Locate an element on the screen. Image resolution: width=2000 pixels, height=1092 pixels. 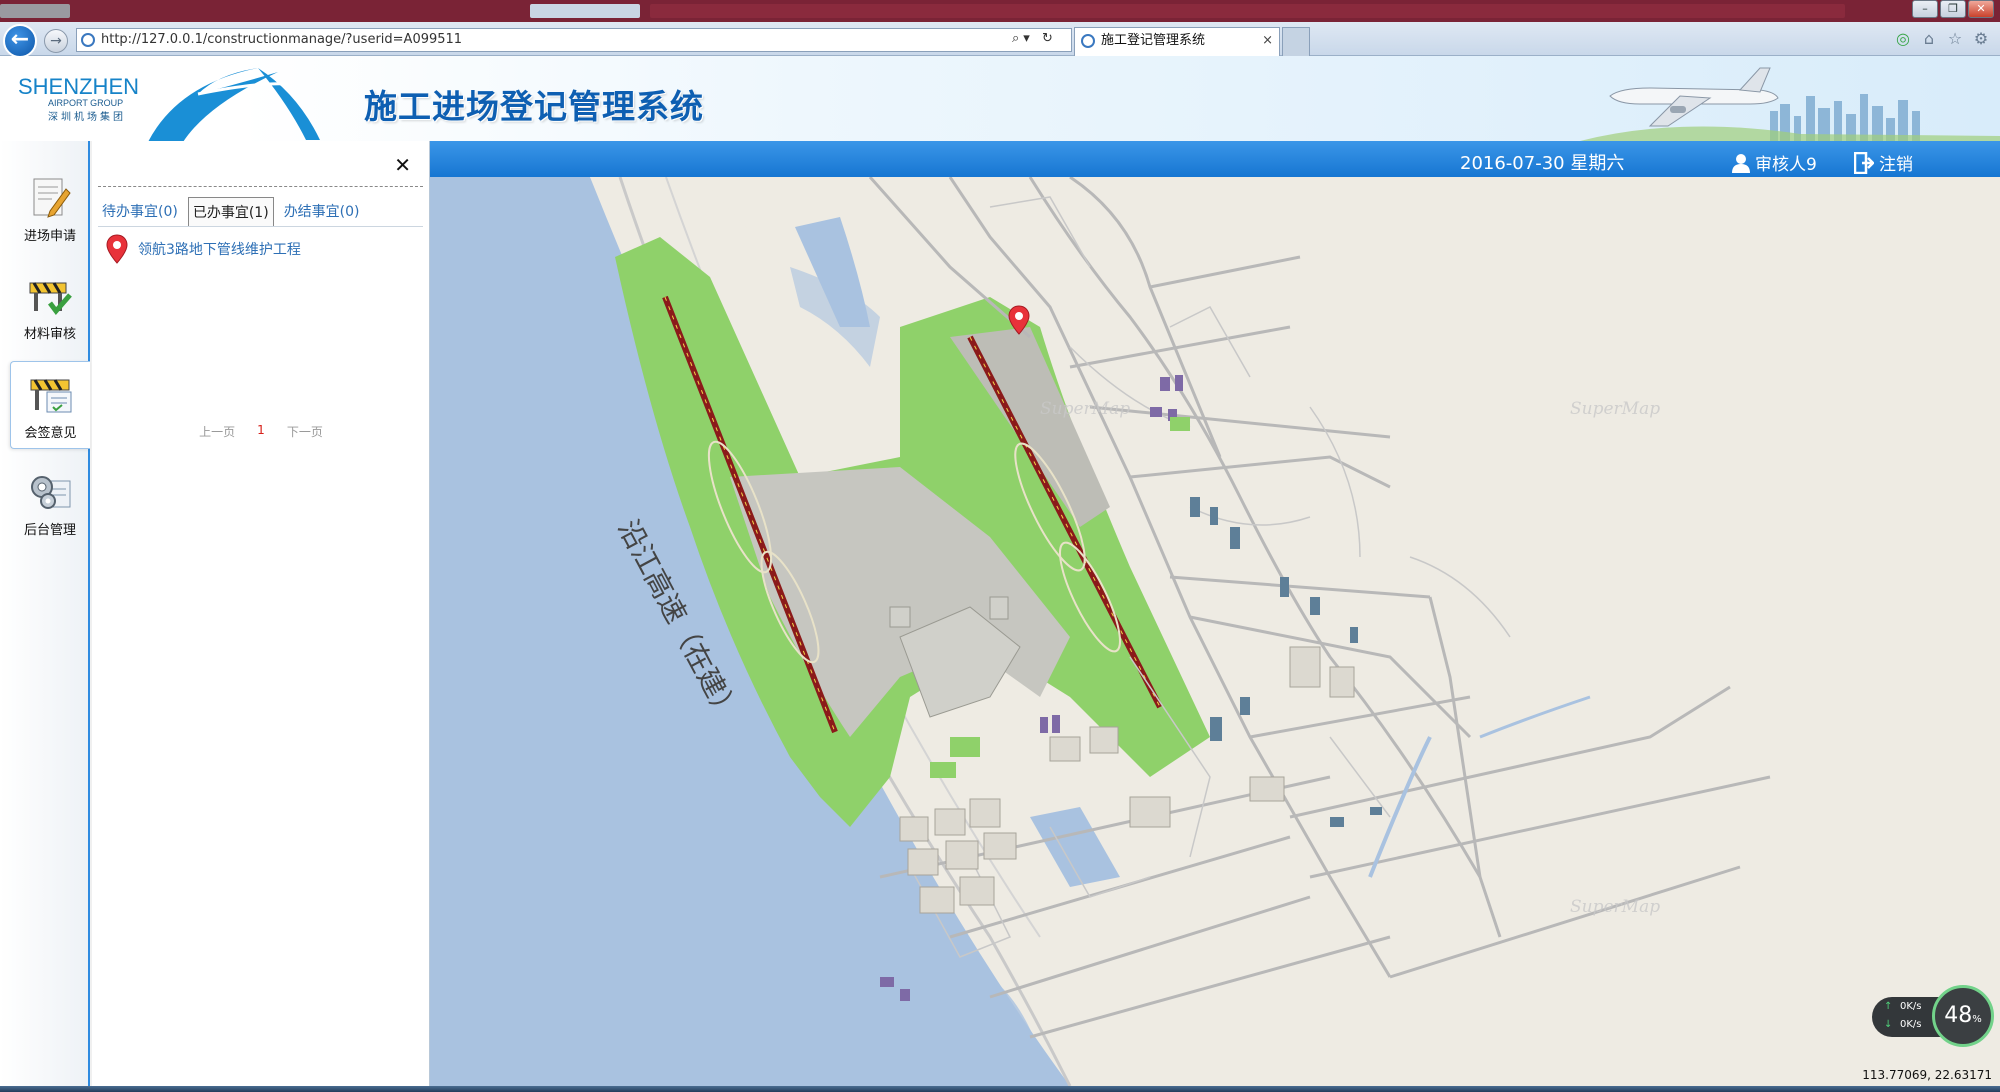
logout-icon is located at coordinates (1864, 162).